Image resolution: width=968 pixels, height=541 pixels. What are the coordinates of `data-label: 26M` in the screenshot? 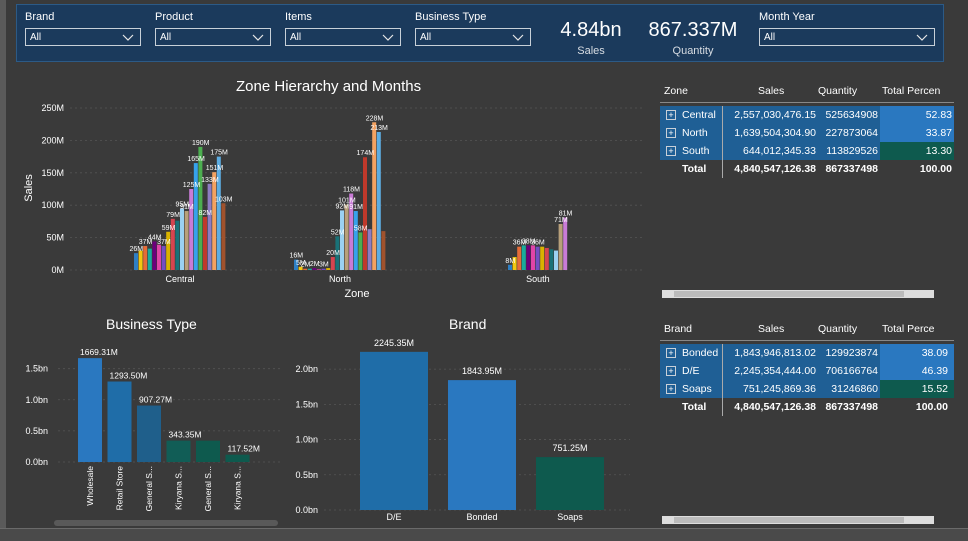 It's located at (136, 249).